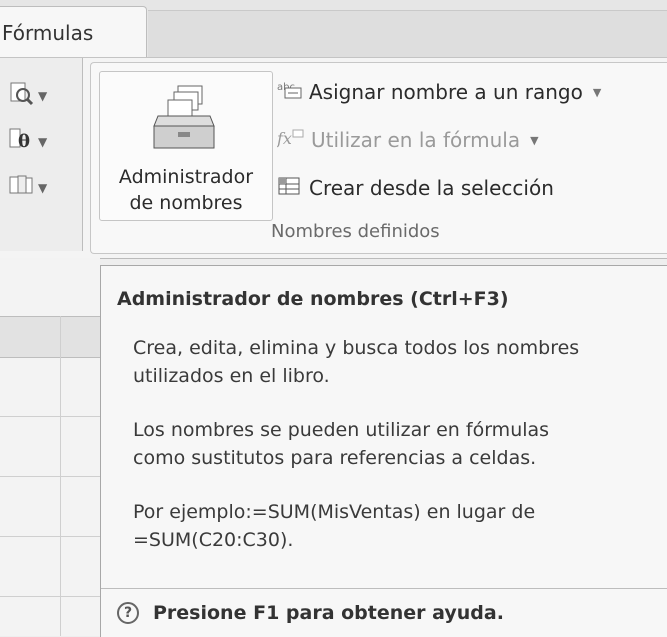 This screenshot has width=667, height=637. I want to click on create-from-selection-button: Crear desde la selección, so click(415, 188).